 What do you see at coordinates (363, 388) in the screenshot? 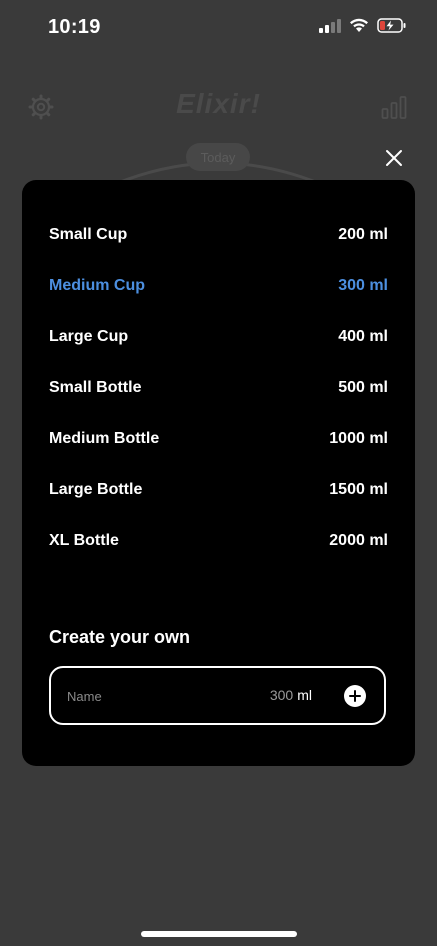
I see `preset-amount: 500 ml` at bounding box center [363, 388].